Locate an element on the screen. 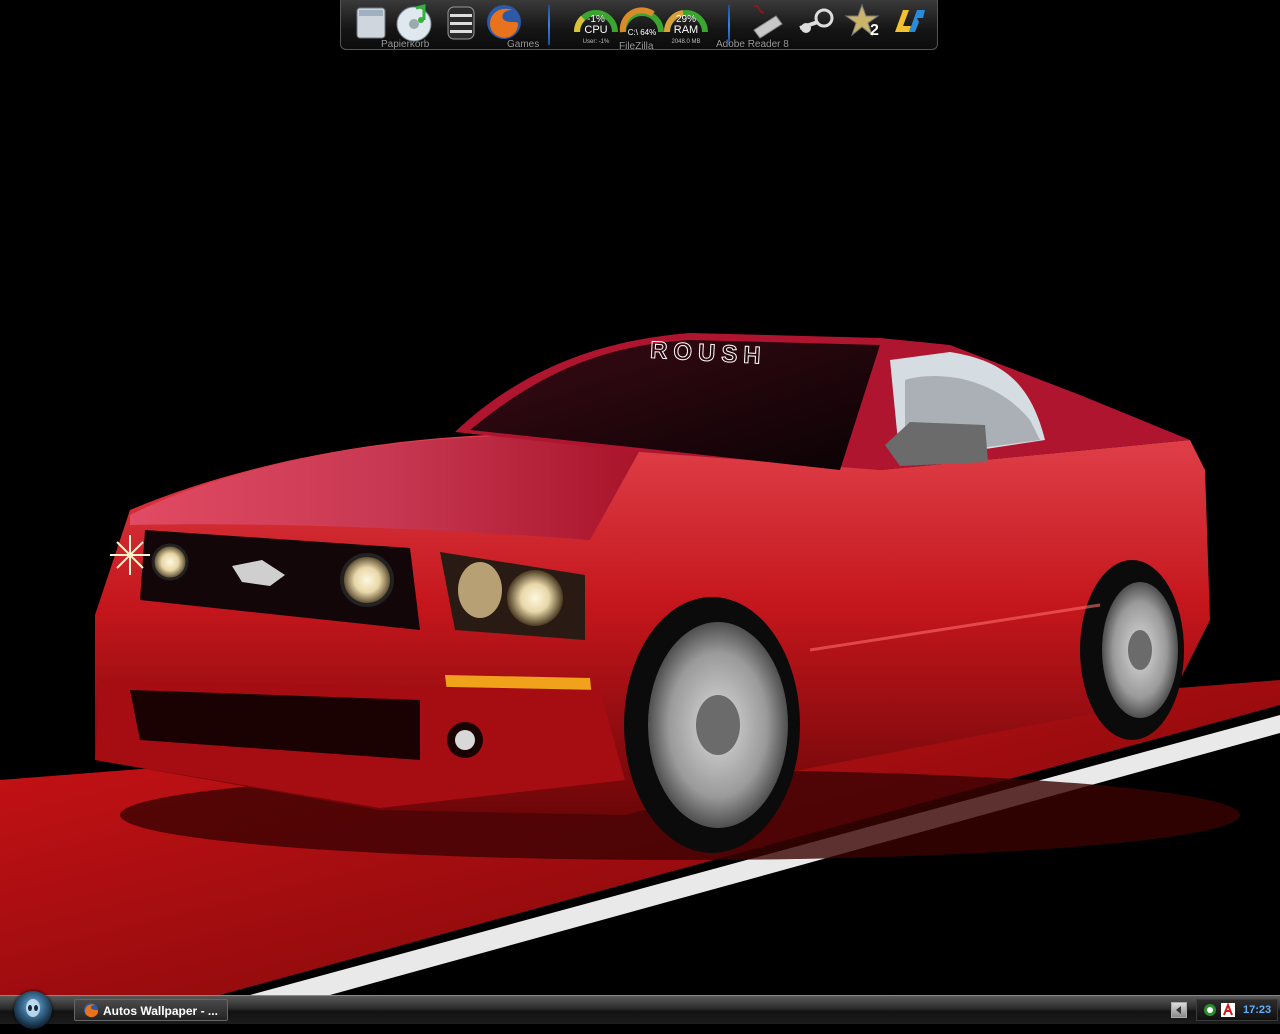  show-hidden-icons-button is located at coordinates (1179, 1010).